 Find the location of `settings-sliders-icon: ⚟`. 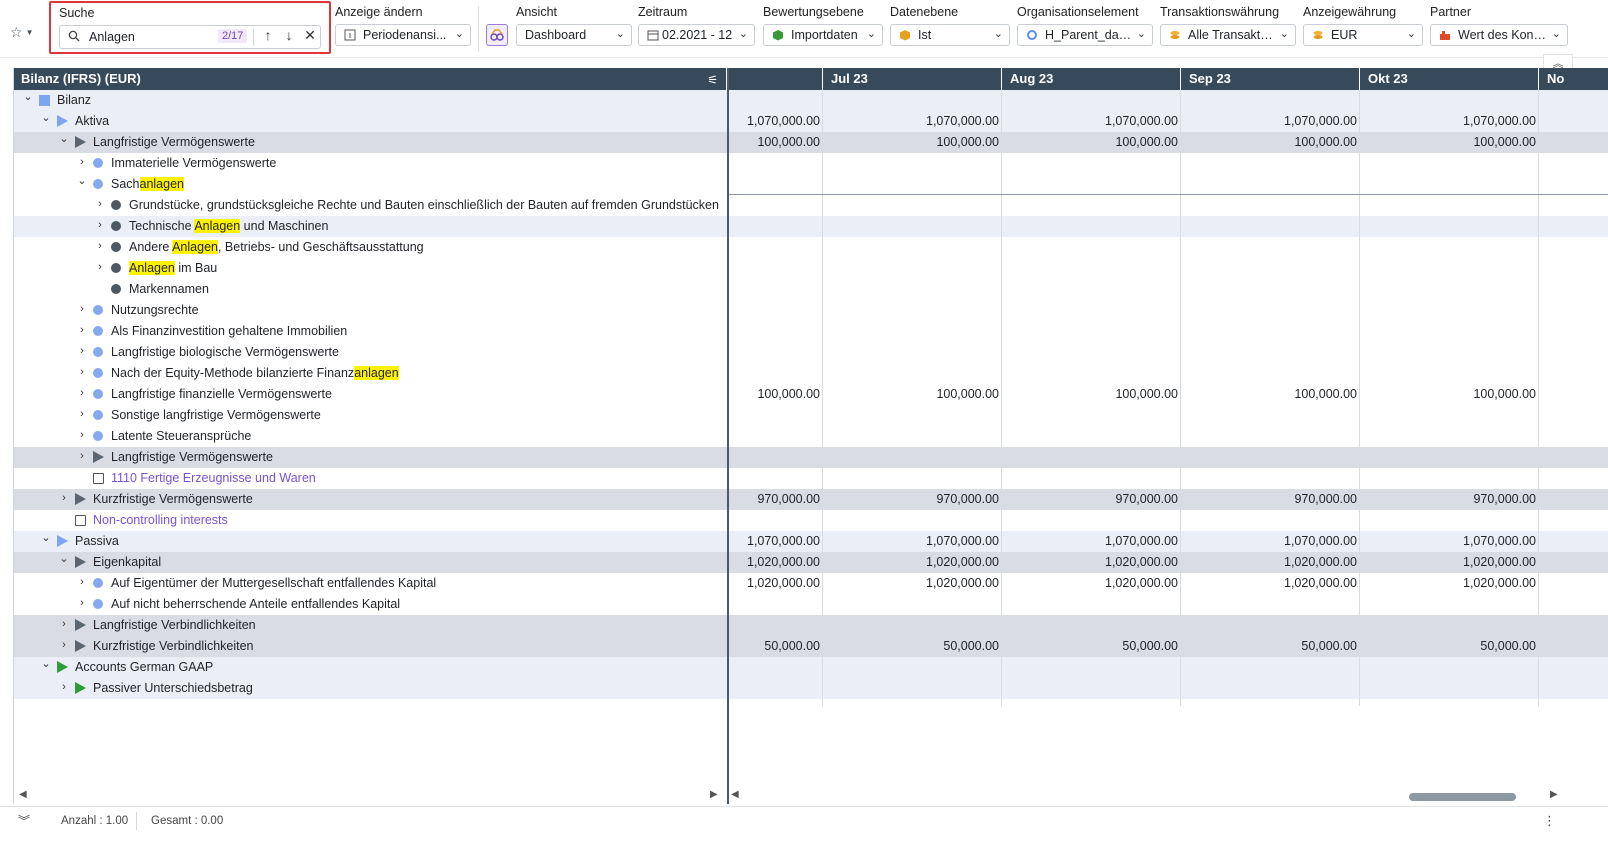

settings-sliders-icon: ⚟ is located at coordinates (712, 80).